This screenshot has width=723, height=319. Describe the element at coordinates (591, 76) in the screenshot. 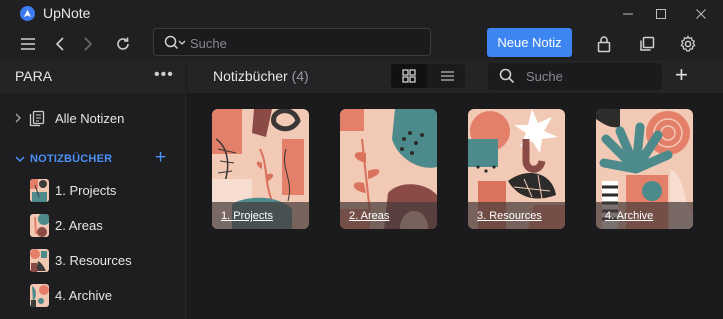

I see `notebook-search-input` at that location.